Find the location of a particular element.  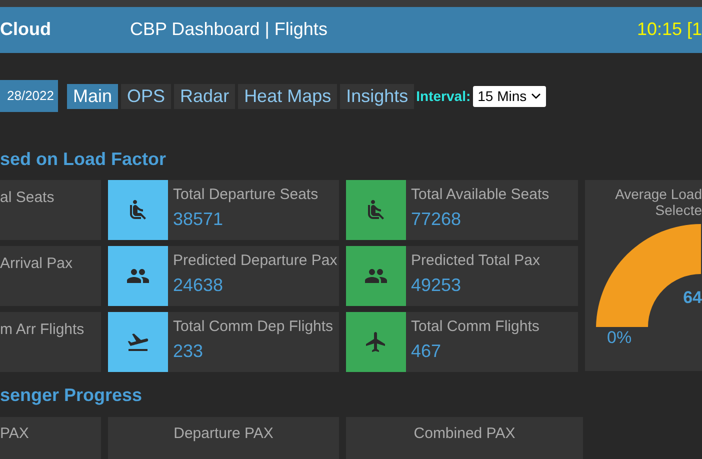

nav-tab: Radar is located at coordinates (205, 96).